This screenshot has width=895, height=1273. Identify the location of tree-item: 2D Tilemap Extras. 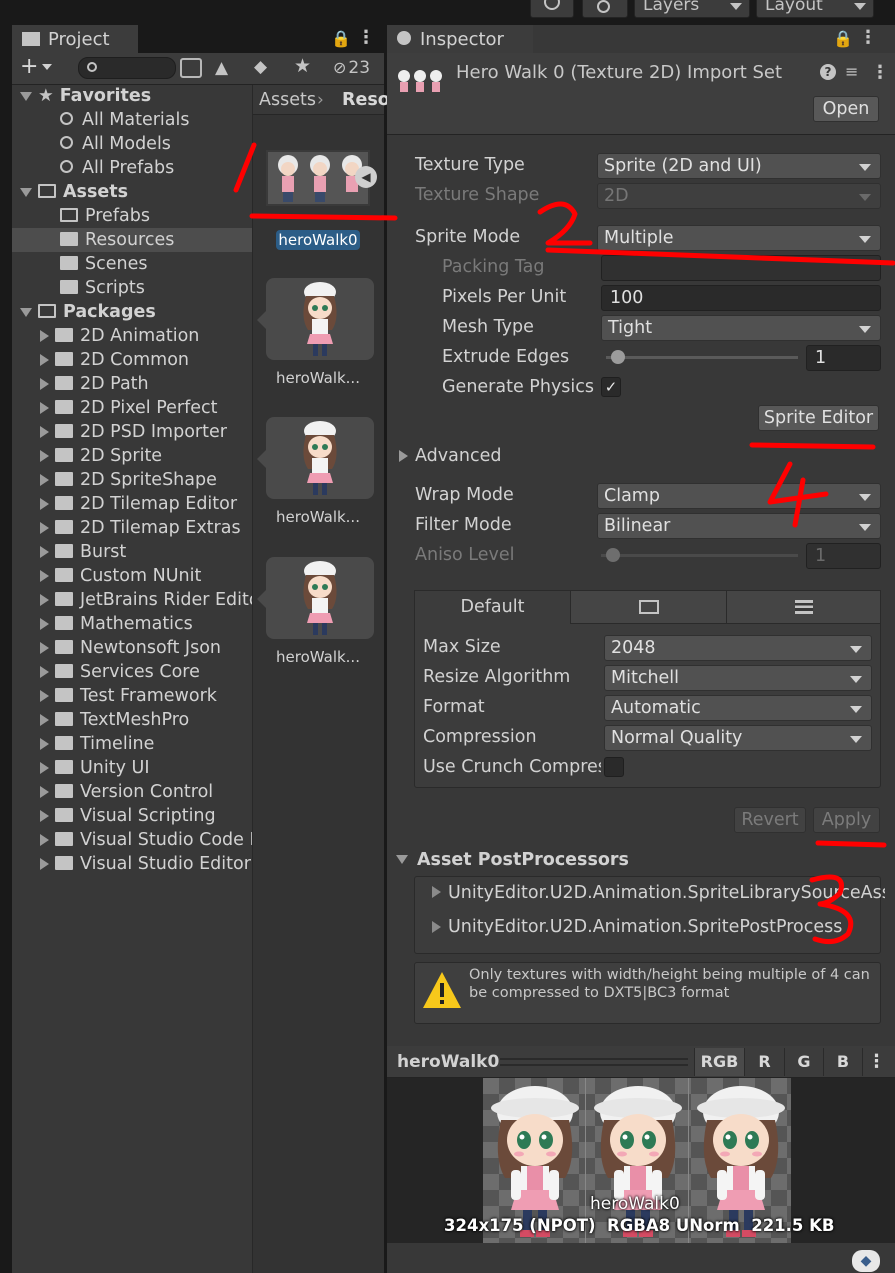
(132, 528).